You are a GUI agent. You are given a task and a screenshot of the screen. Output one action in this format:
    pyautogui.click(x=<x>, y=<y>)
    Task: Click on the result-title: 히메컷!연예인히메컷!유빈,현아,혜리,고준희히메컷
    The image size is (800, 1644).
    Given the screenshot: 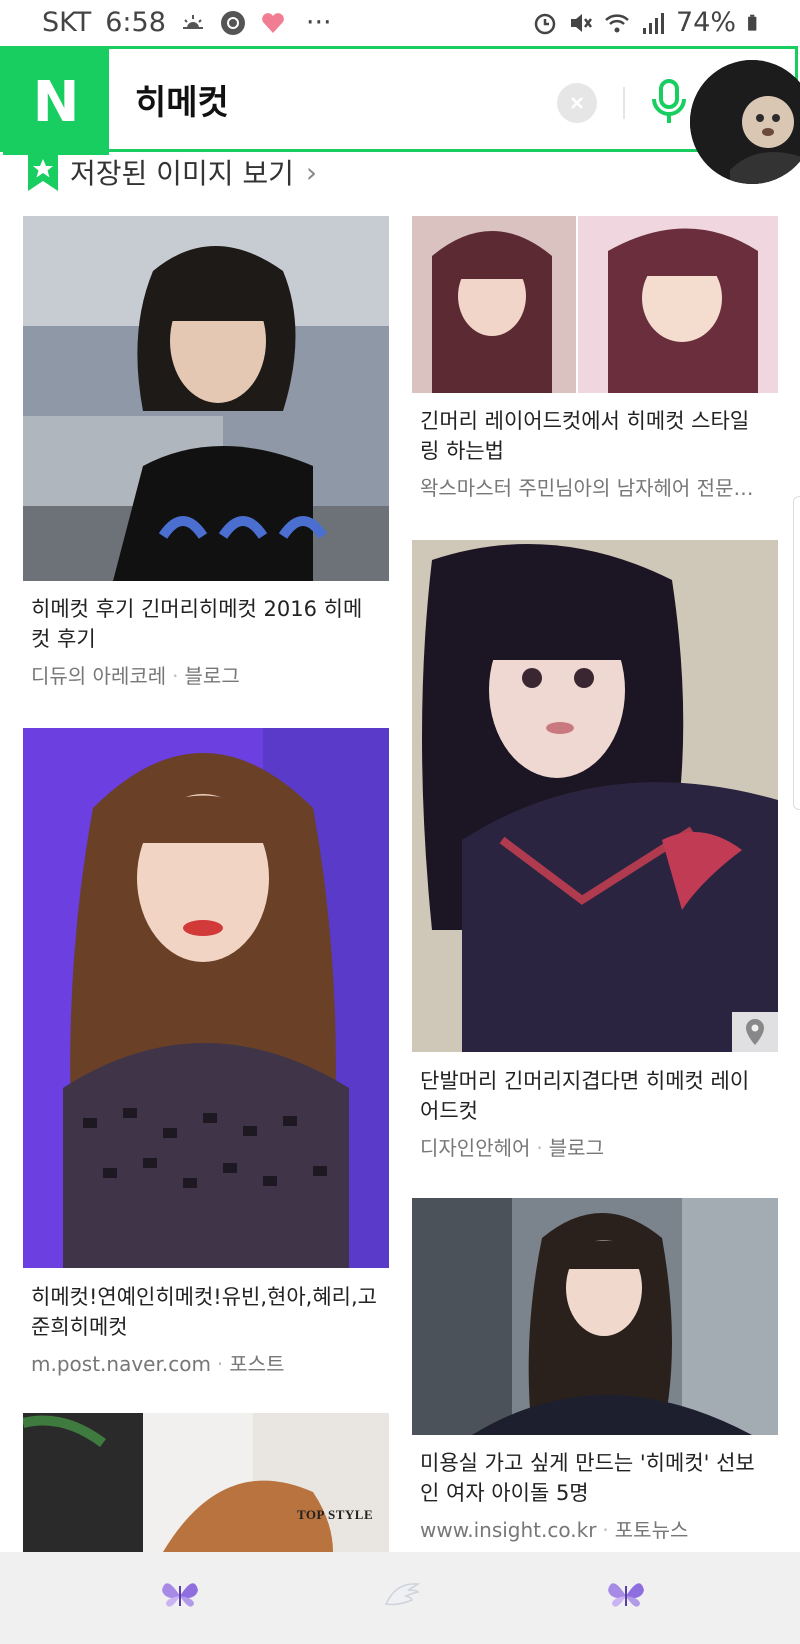 What is the action you would take?
    pyautogui.click(x=205, y=1312)
    